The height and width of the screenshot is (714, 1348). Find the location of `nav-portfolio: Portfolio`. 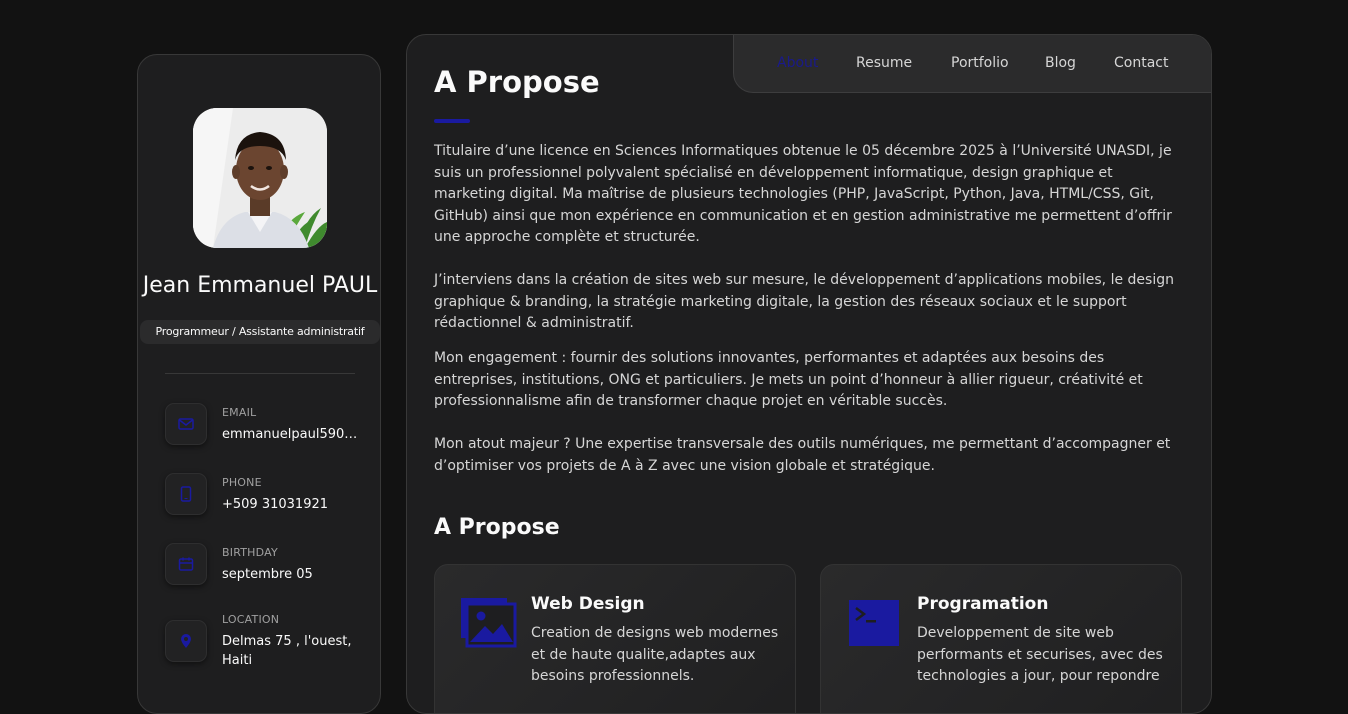

nav-portfolio: Portfolio is located at coordinates (980, 63).